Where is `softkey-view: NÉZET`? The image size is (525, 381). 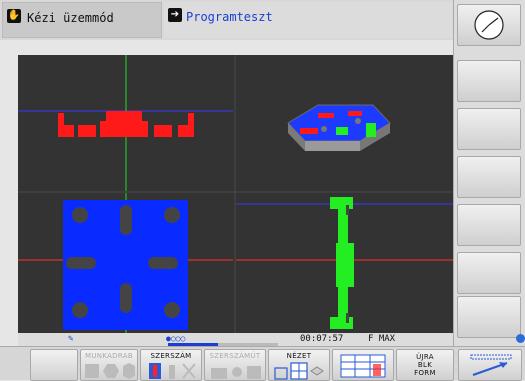 softkey-view: NÉZET is located at coordinates (299, 365).